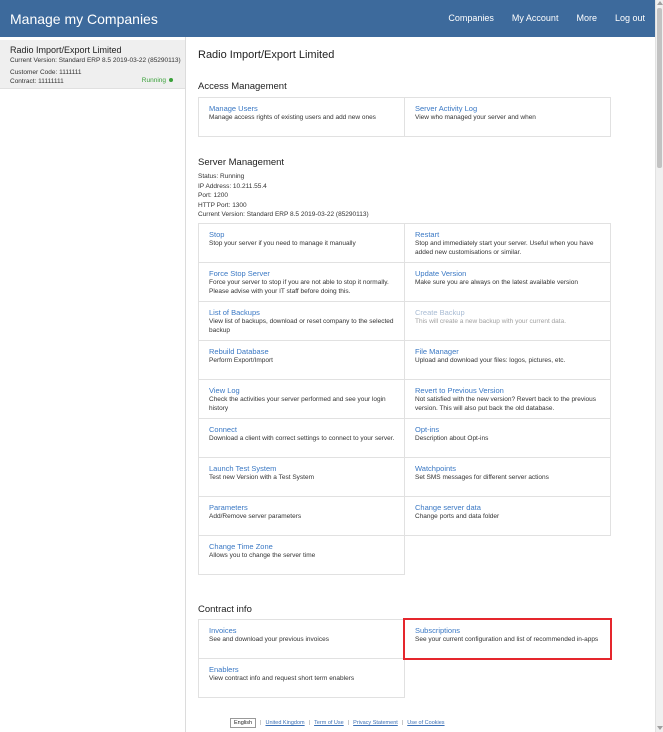 The image size is (663, 732). Describe the element at coordinates (302, 508) in the screenshot. I see `cell-title: Parameters` at that location.